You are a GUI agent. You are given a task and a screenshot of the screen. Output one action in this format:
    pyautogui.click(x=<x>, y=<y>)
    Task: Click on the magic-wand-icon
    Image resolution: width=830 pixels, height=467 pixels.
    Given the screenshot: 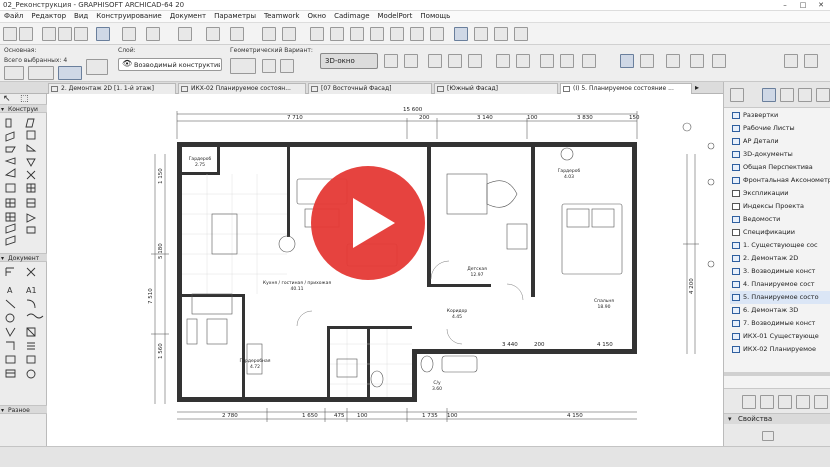 What is the action you would take?
    pyautogui.click(x=185, y=34)
    